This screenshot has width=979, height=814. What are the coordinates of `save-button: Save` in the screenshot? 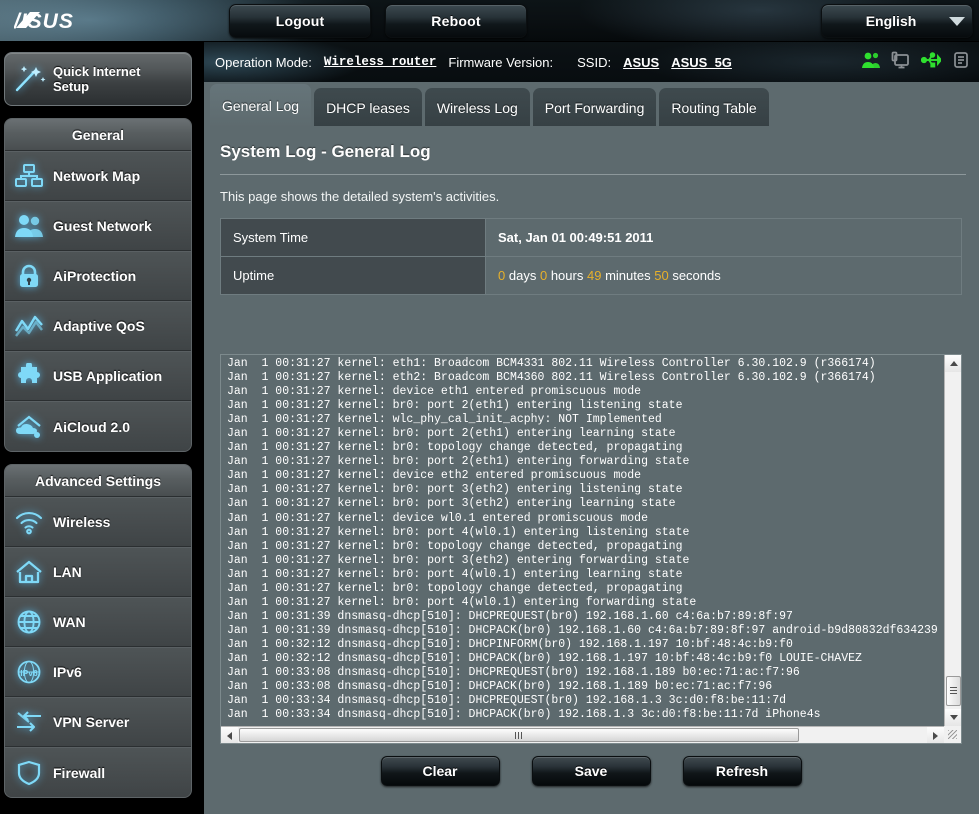 It's located at (591, 771).